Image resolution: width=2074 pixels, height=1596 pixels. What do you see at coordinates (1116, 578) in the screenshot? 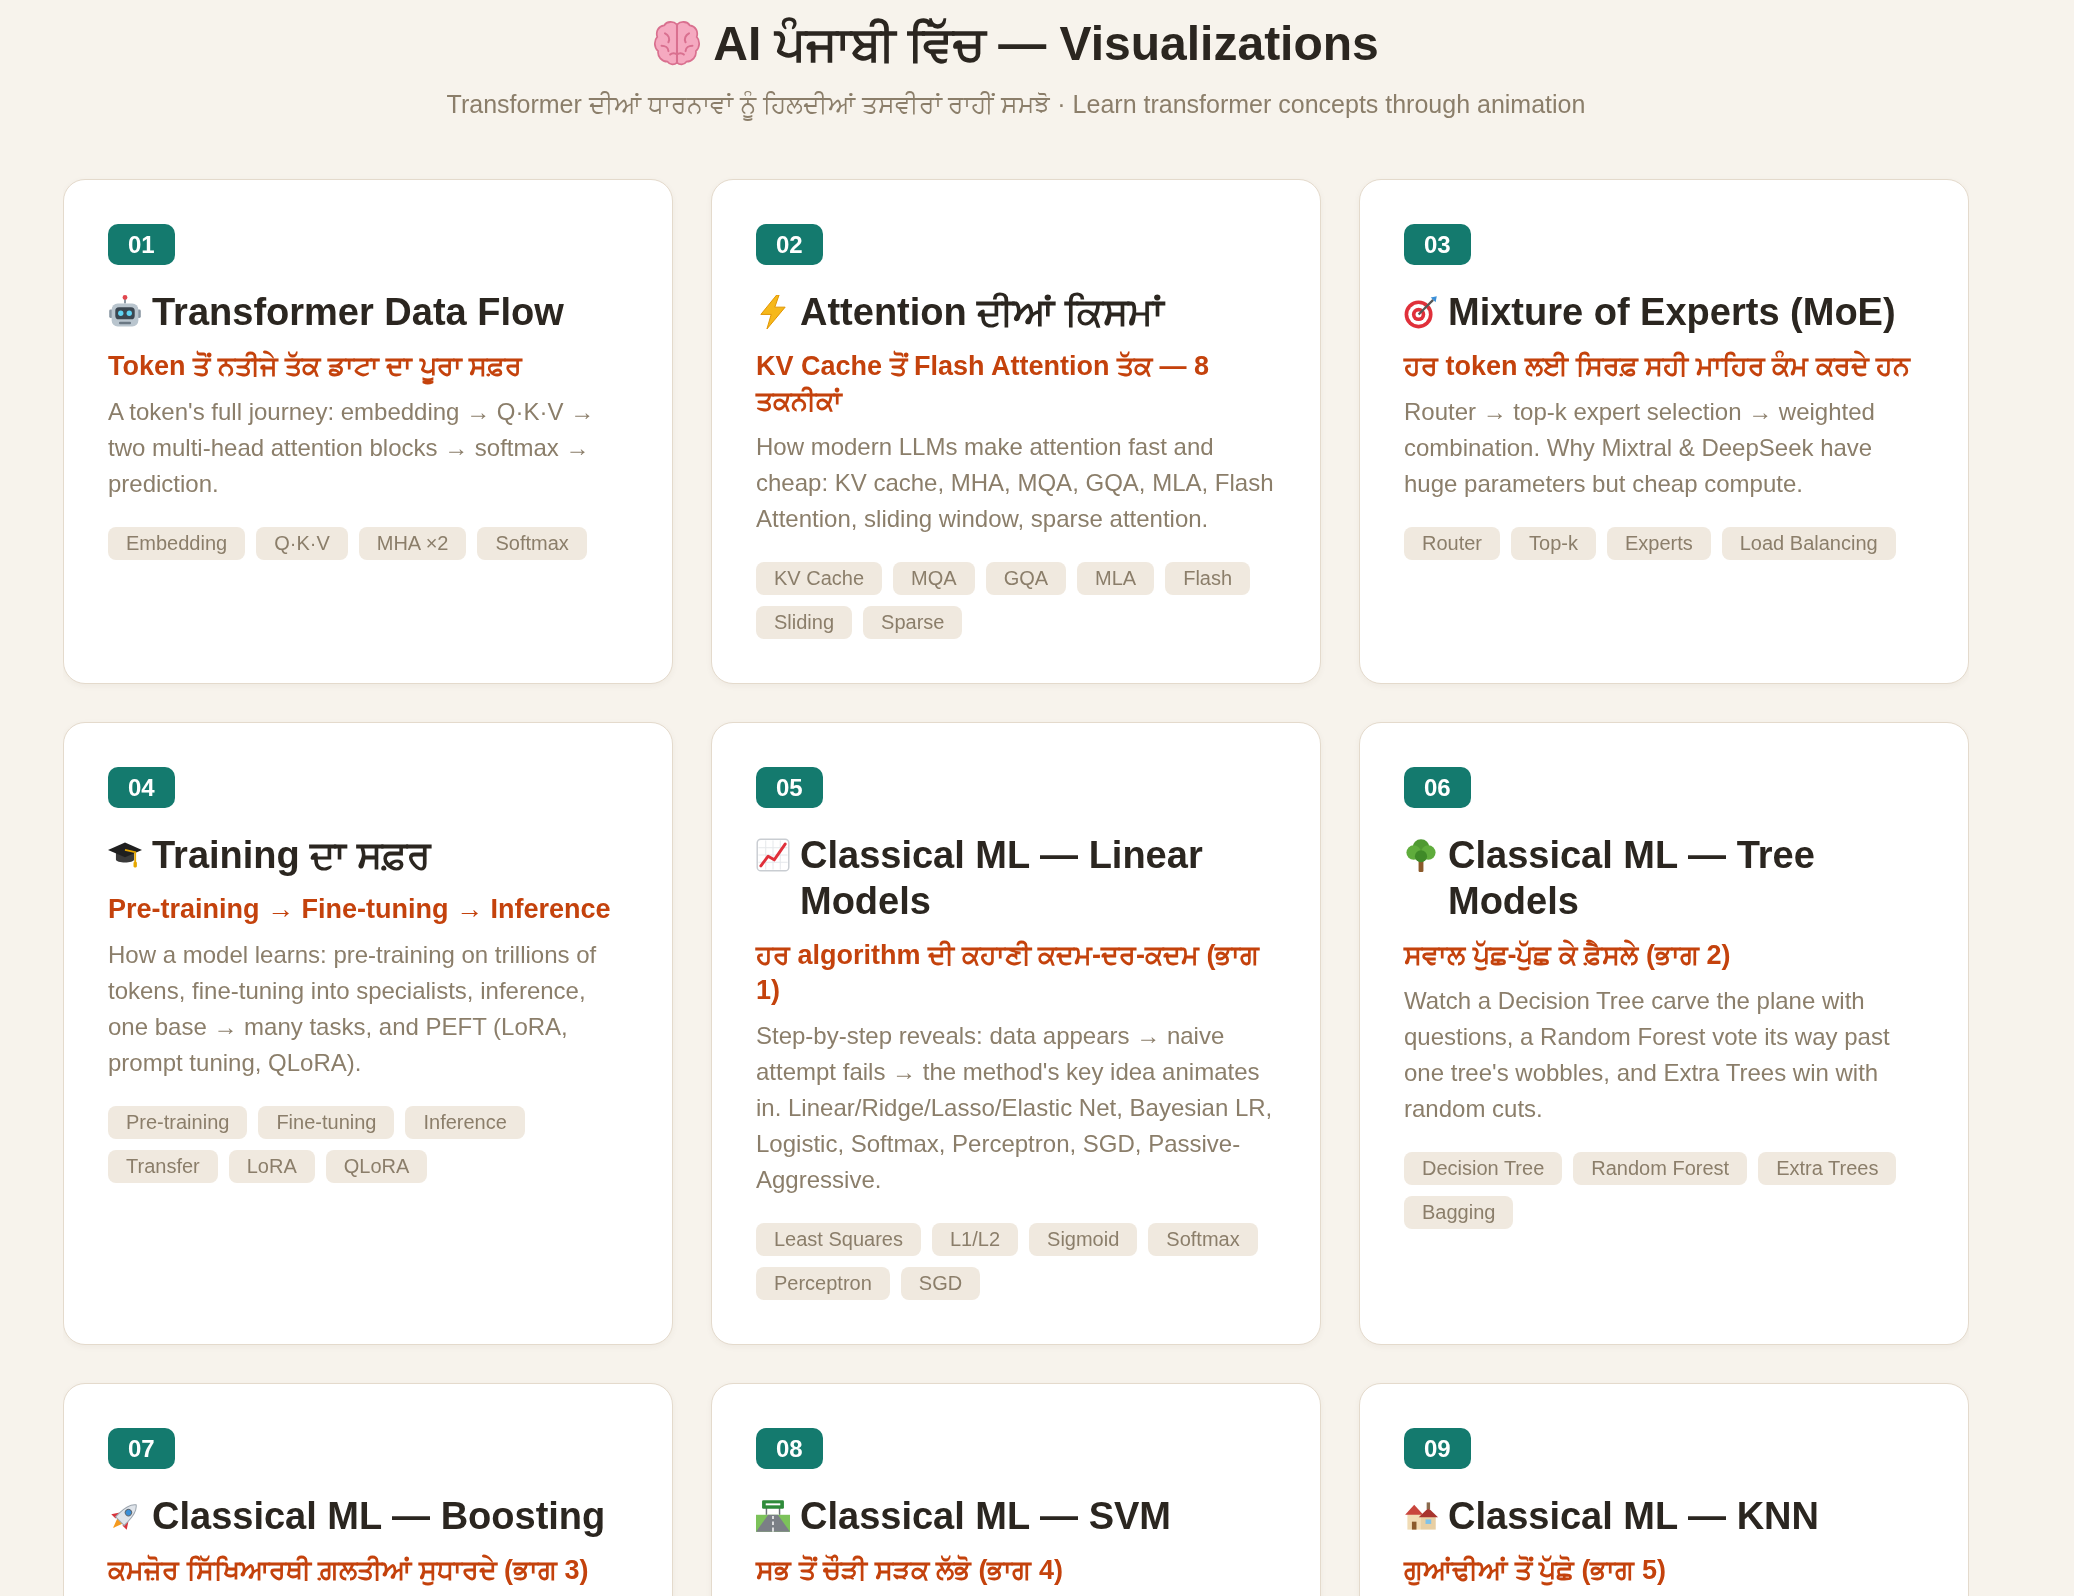
I see `topic-tag: MLA` at bounding box center [1116, 578].